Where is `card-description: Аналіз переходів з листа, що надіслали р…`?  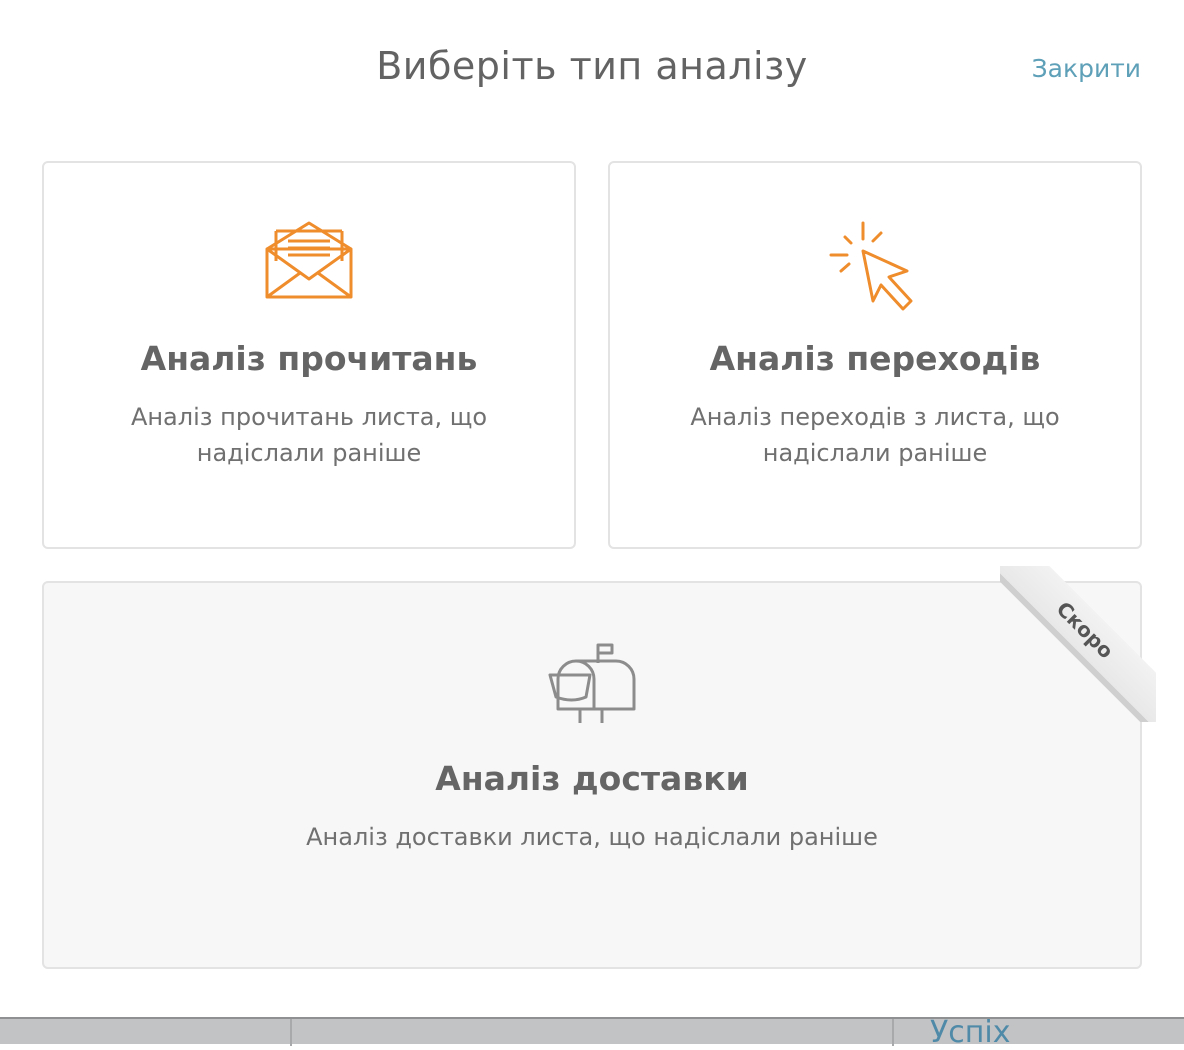 card-description: Аналіз переходів з листа, що надіслали р… is located at coordinates (875, 435).